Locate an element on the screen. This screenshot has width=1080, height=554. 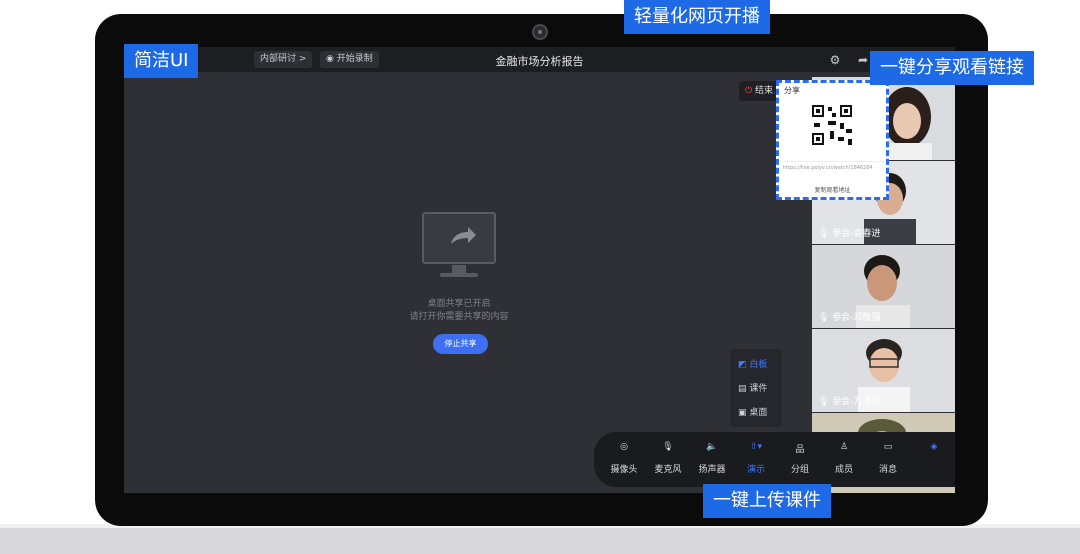
layers-icon: ◈ is located at coordinates (934, 447).